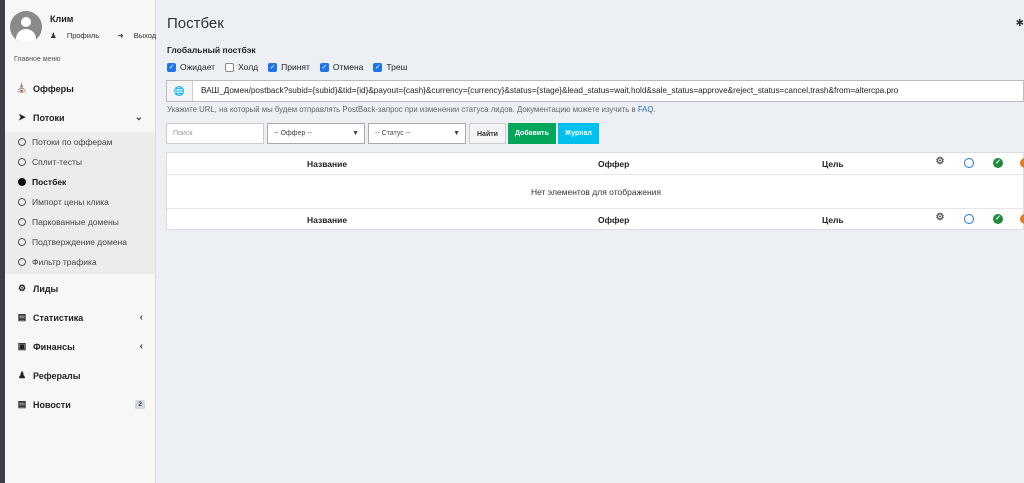  I want to click on sidebar-item-offers: ⛪ Офферы, so click(80, 88).